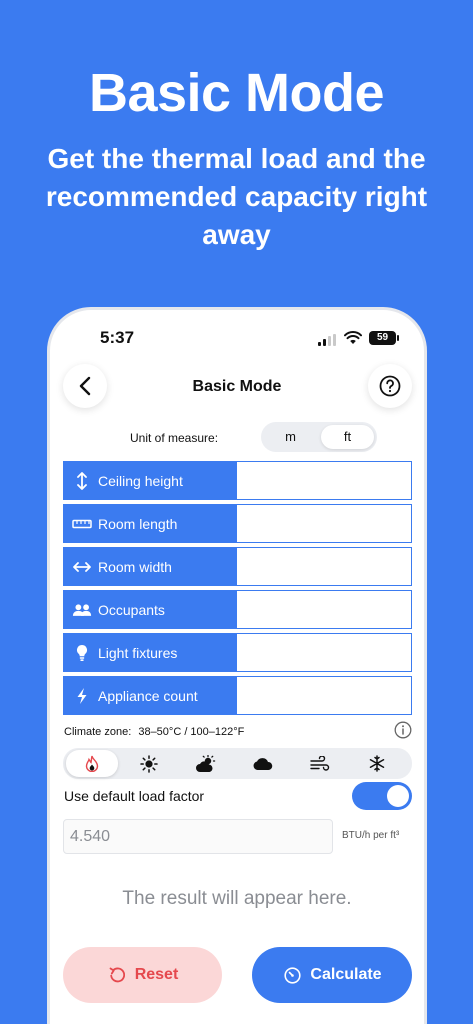 The image size is (473, 1024). What do you see at coordinates (382, 796) in the screenshot?
I see `default-load-factor-toggle` at bounding box center [382, 796].